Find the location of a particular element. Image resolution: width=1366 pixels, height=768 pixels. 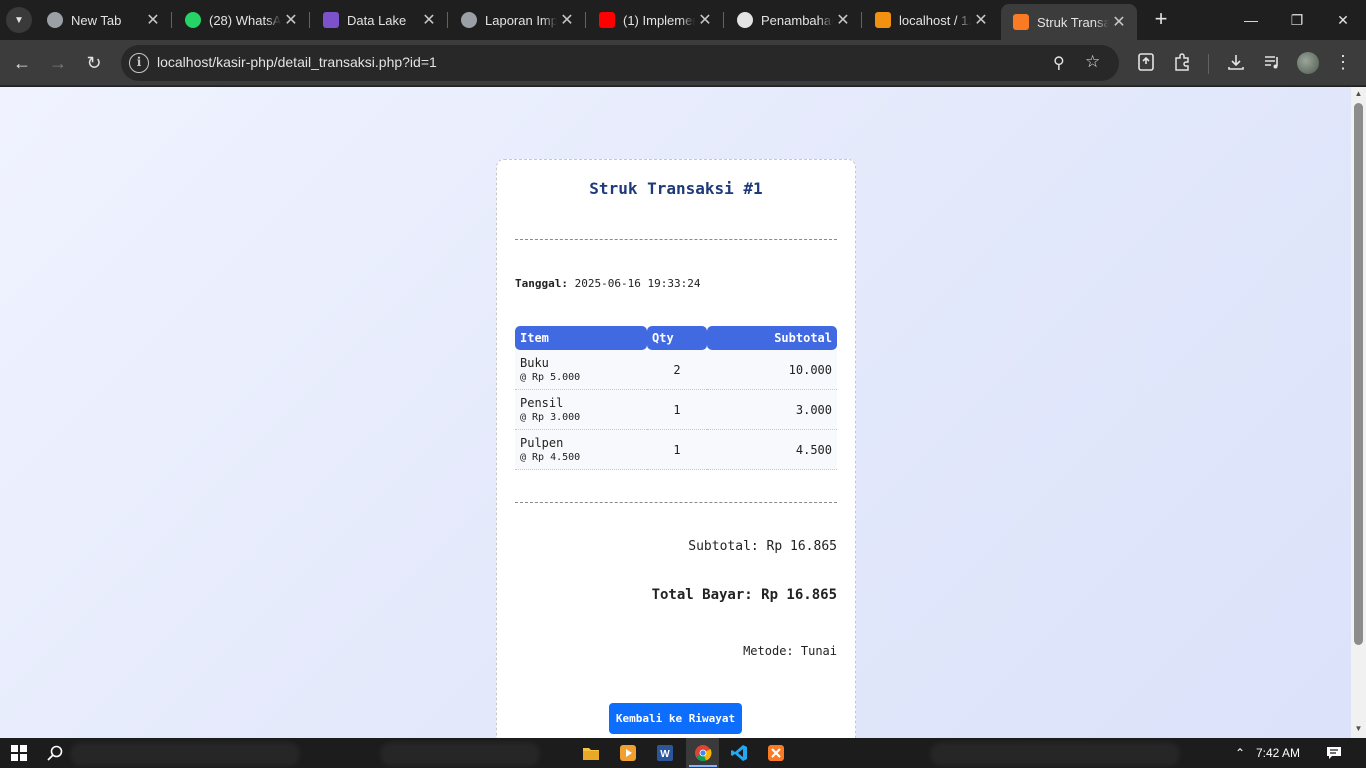

file-explorer-icon is located at coordinates (591, 753).